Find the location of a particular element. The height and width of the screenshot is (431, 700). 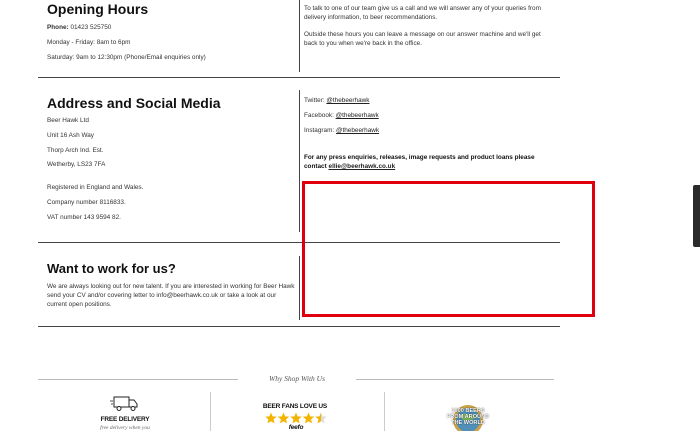

beer-fans-title: BEER FANS LOVE US is located at coordinates (295, 406).